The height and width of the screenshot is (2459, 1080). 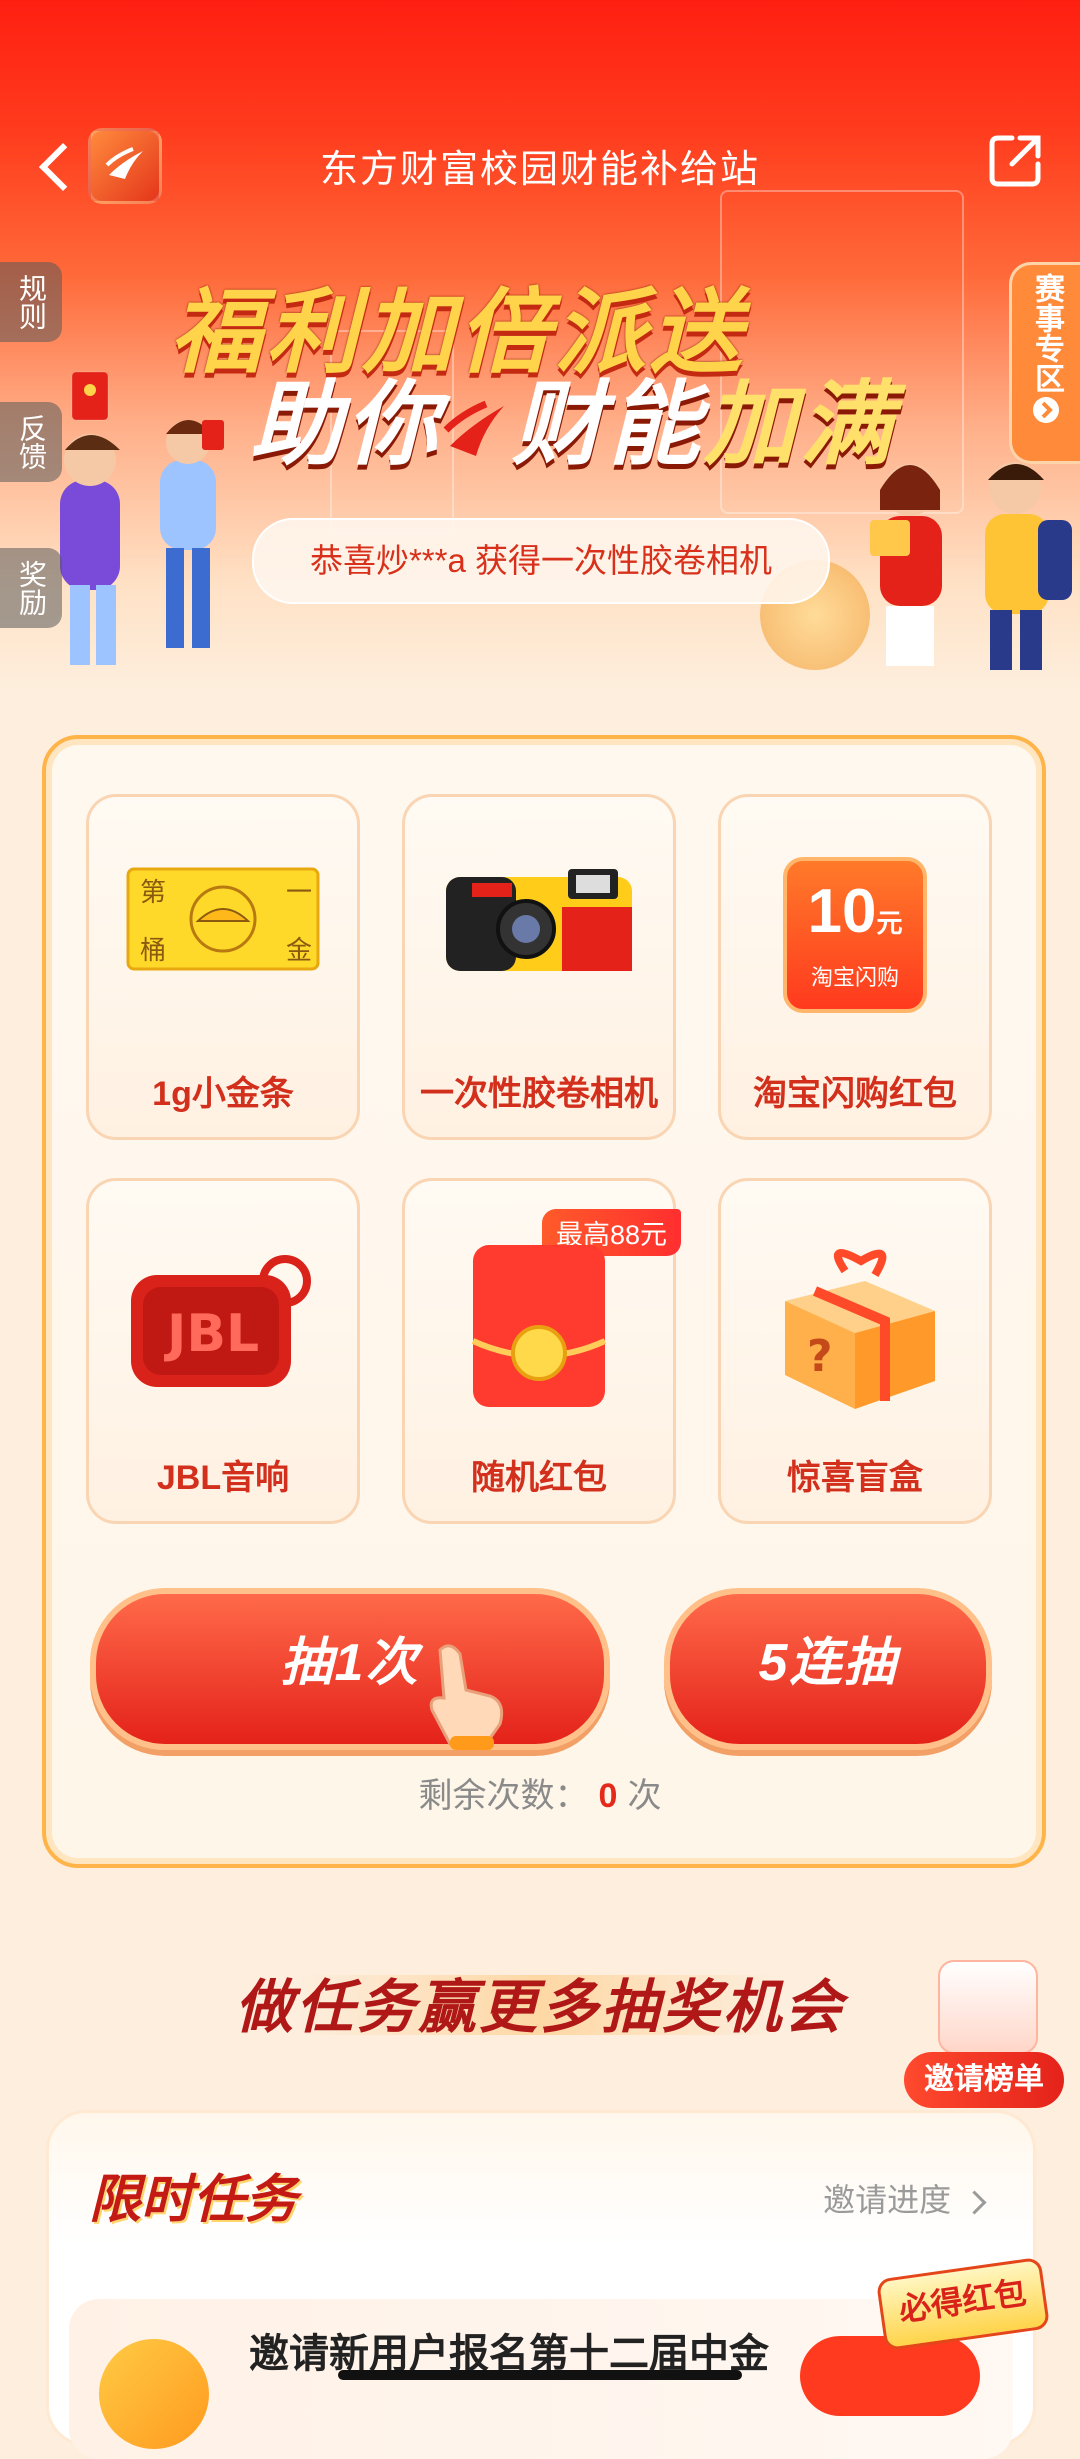 I want to click on svg-text: JBL, so click(x=211, y=1334).